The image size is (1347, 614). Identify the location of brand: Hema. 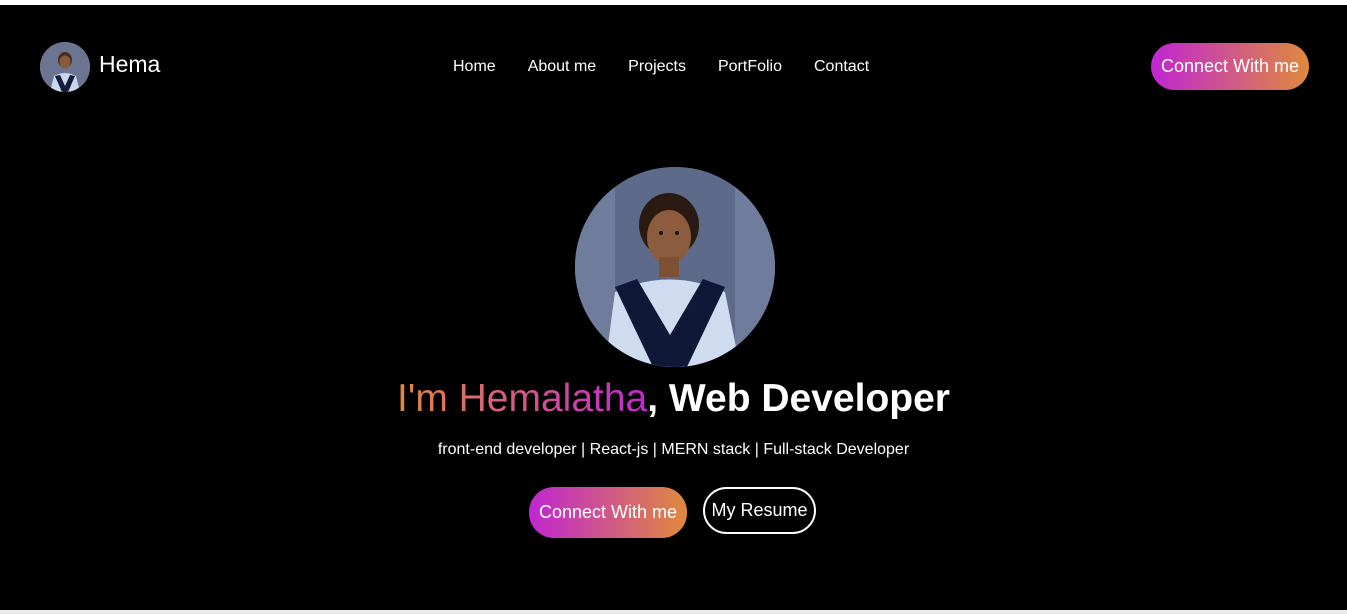
(100, 67).